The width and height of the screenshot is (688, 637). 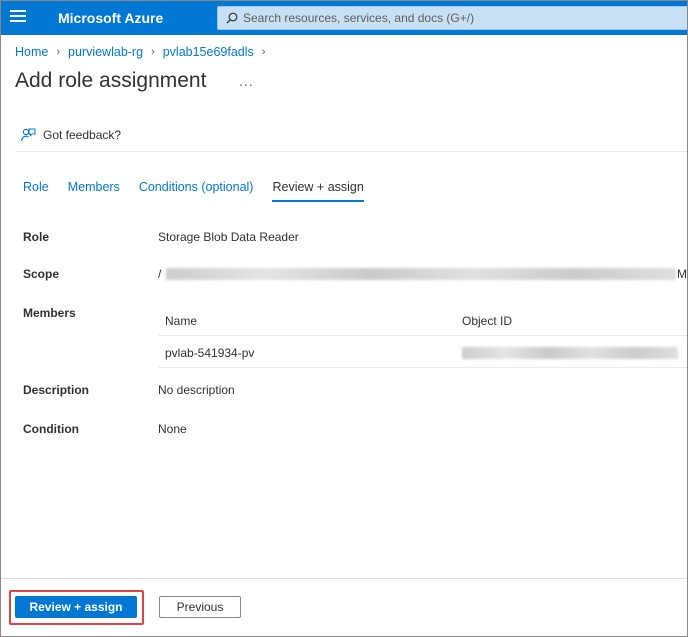 I want to click on tab-role: Role, so click(x=36, y=191).